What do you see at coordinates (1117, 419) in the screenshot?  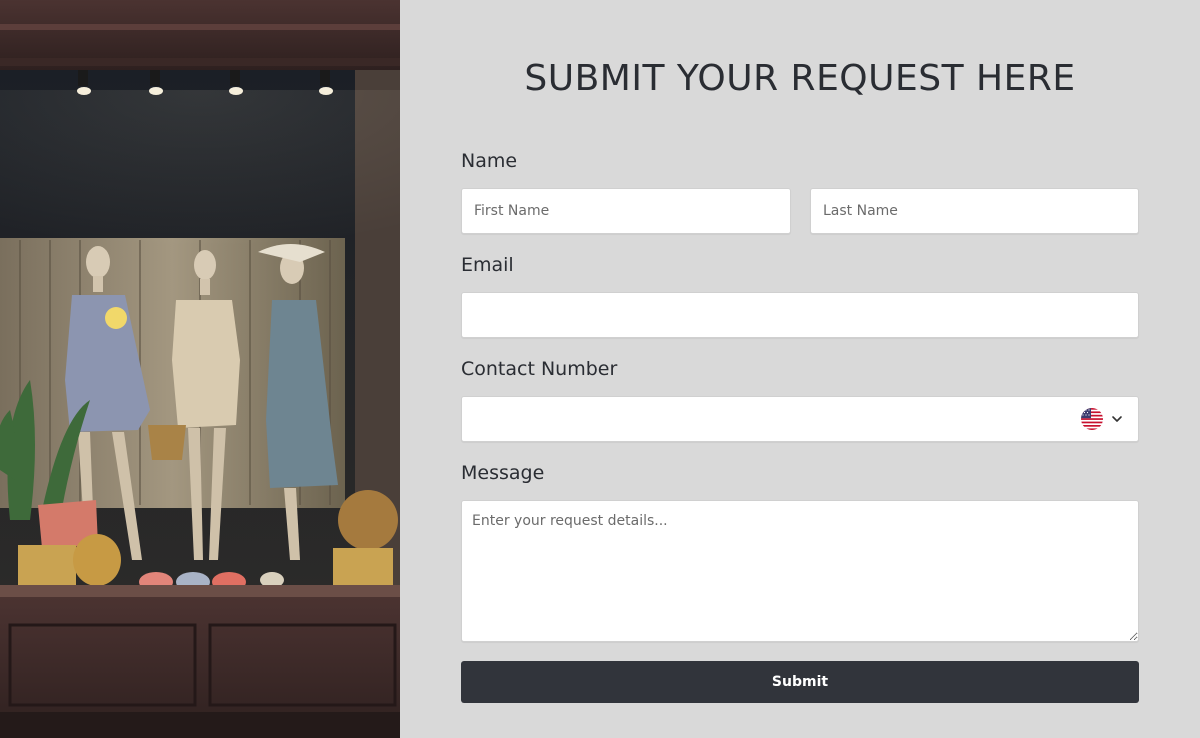 I see `chevron-down-icon` at bounding box center [1117, 419].